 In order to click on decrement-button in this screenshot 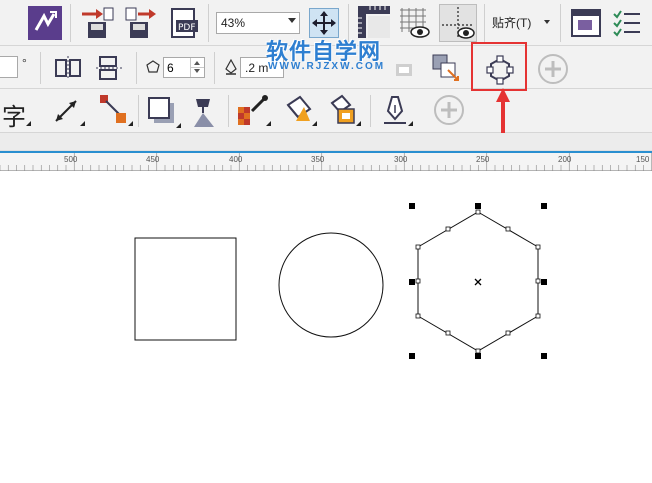, I will do `click(197, 72)`.